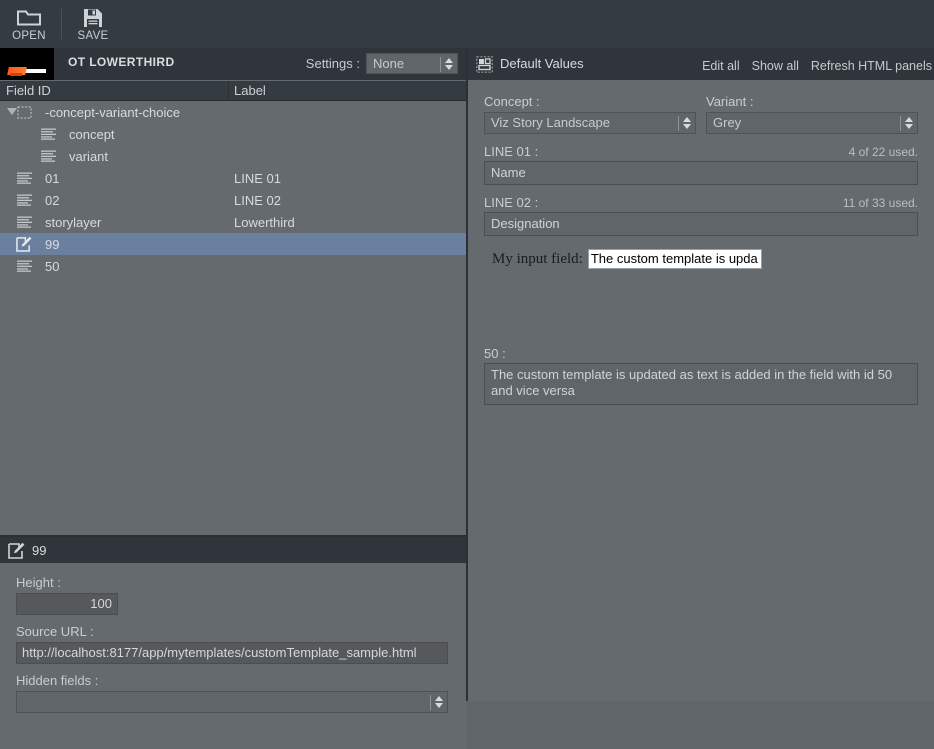 The height and width of the screenshot is (749, 934). I want to click on settings-select: None, so click(412, 63).